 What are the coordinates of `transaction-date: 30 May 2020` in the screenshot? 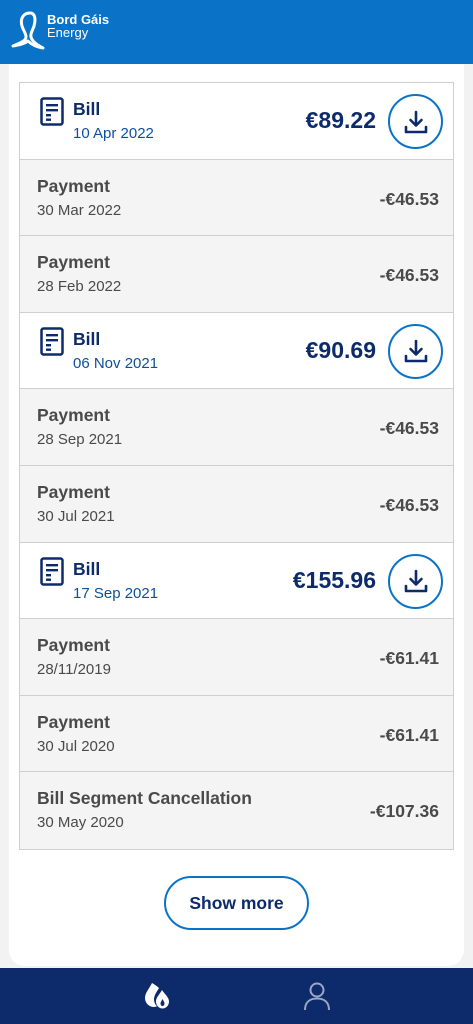 It's located at (80, 823).